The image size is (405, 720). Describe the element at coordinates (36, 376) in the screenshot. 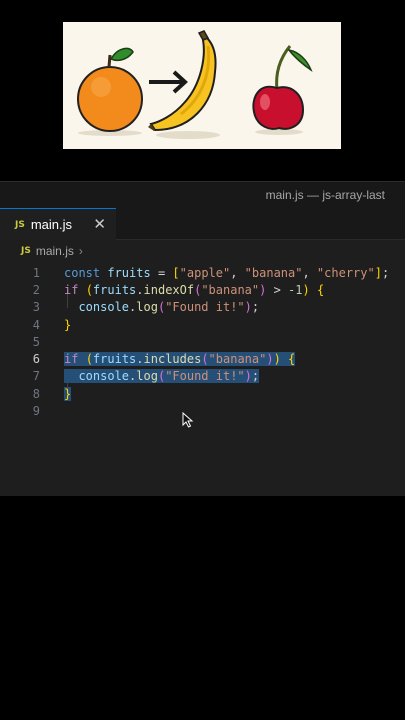

I see `line-number: 7` at that location.